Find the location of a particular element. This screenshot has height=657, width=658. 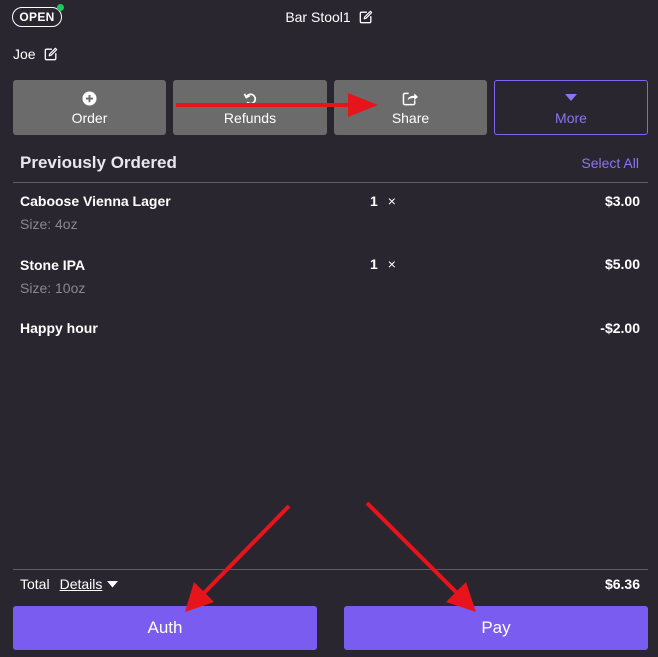

details-label: Details is located at coordinates (81, 584).